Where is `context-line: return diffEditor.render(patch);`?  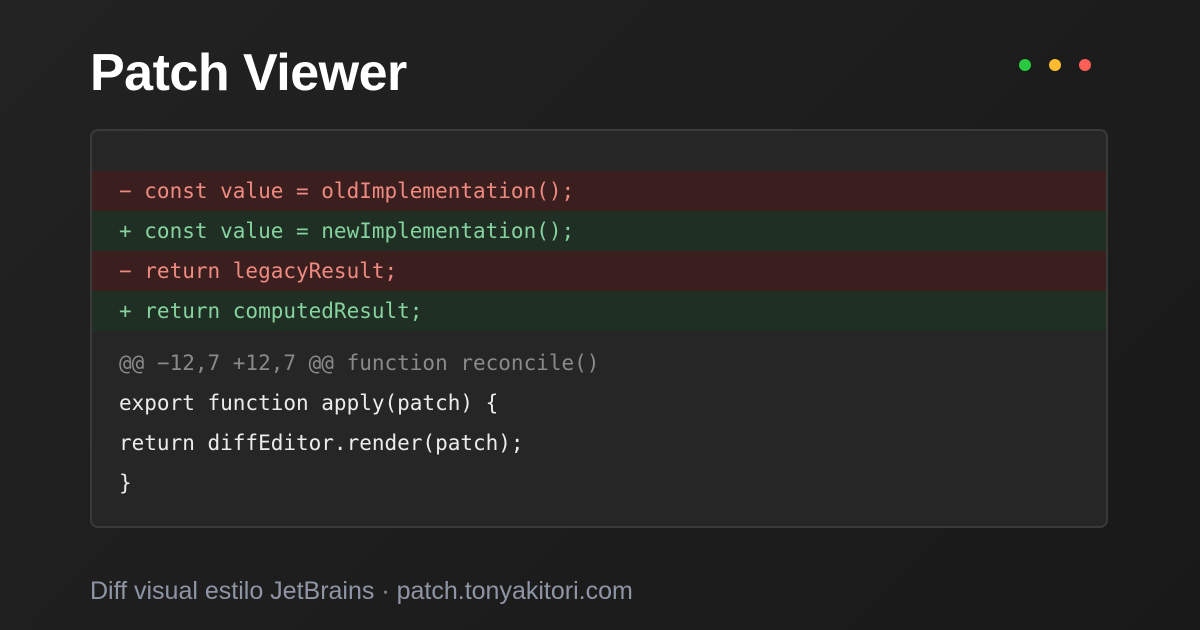
context-line: return diffEditor.render(patch); is located at coordinates (321, 443).